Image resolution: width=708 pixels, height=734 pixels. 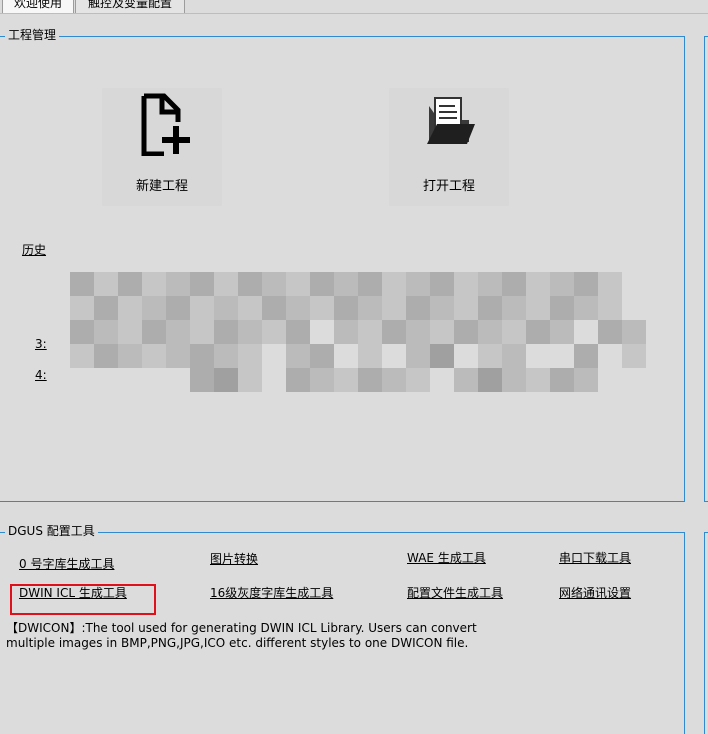 I want to click on right-panel-edge, so click(x=706, y=269).